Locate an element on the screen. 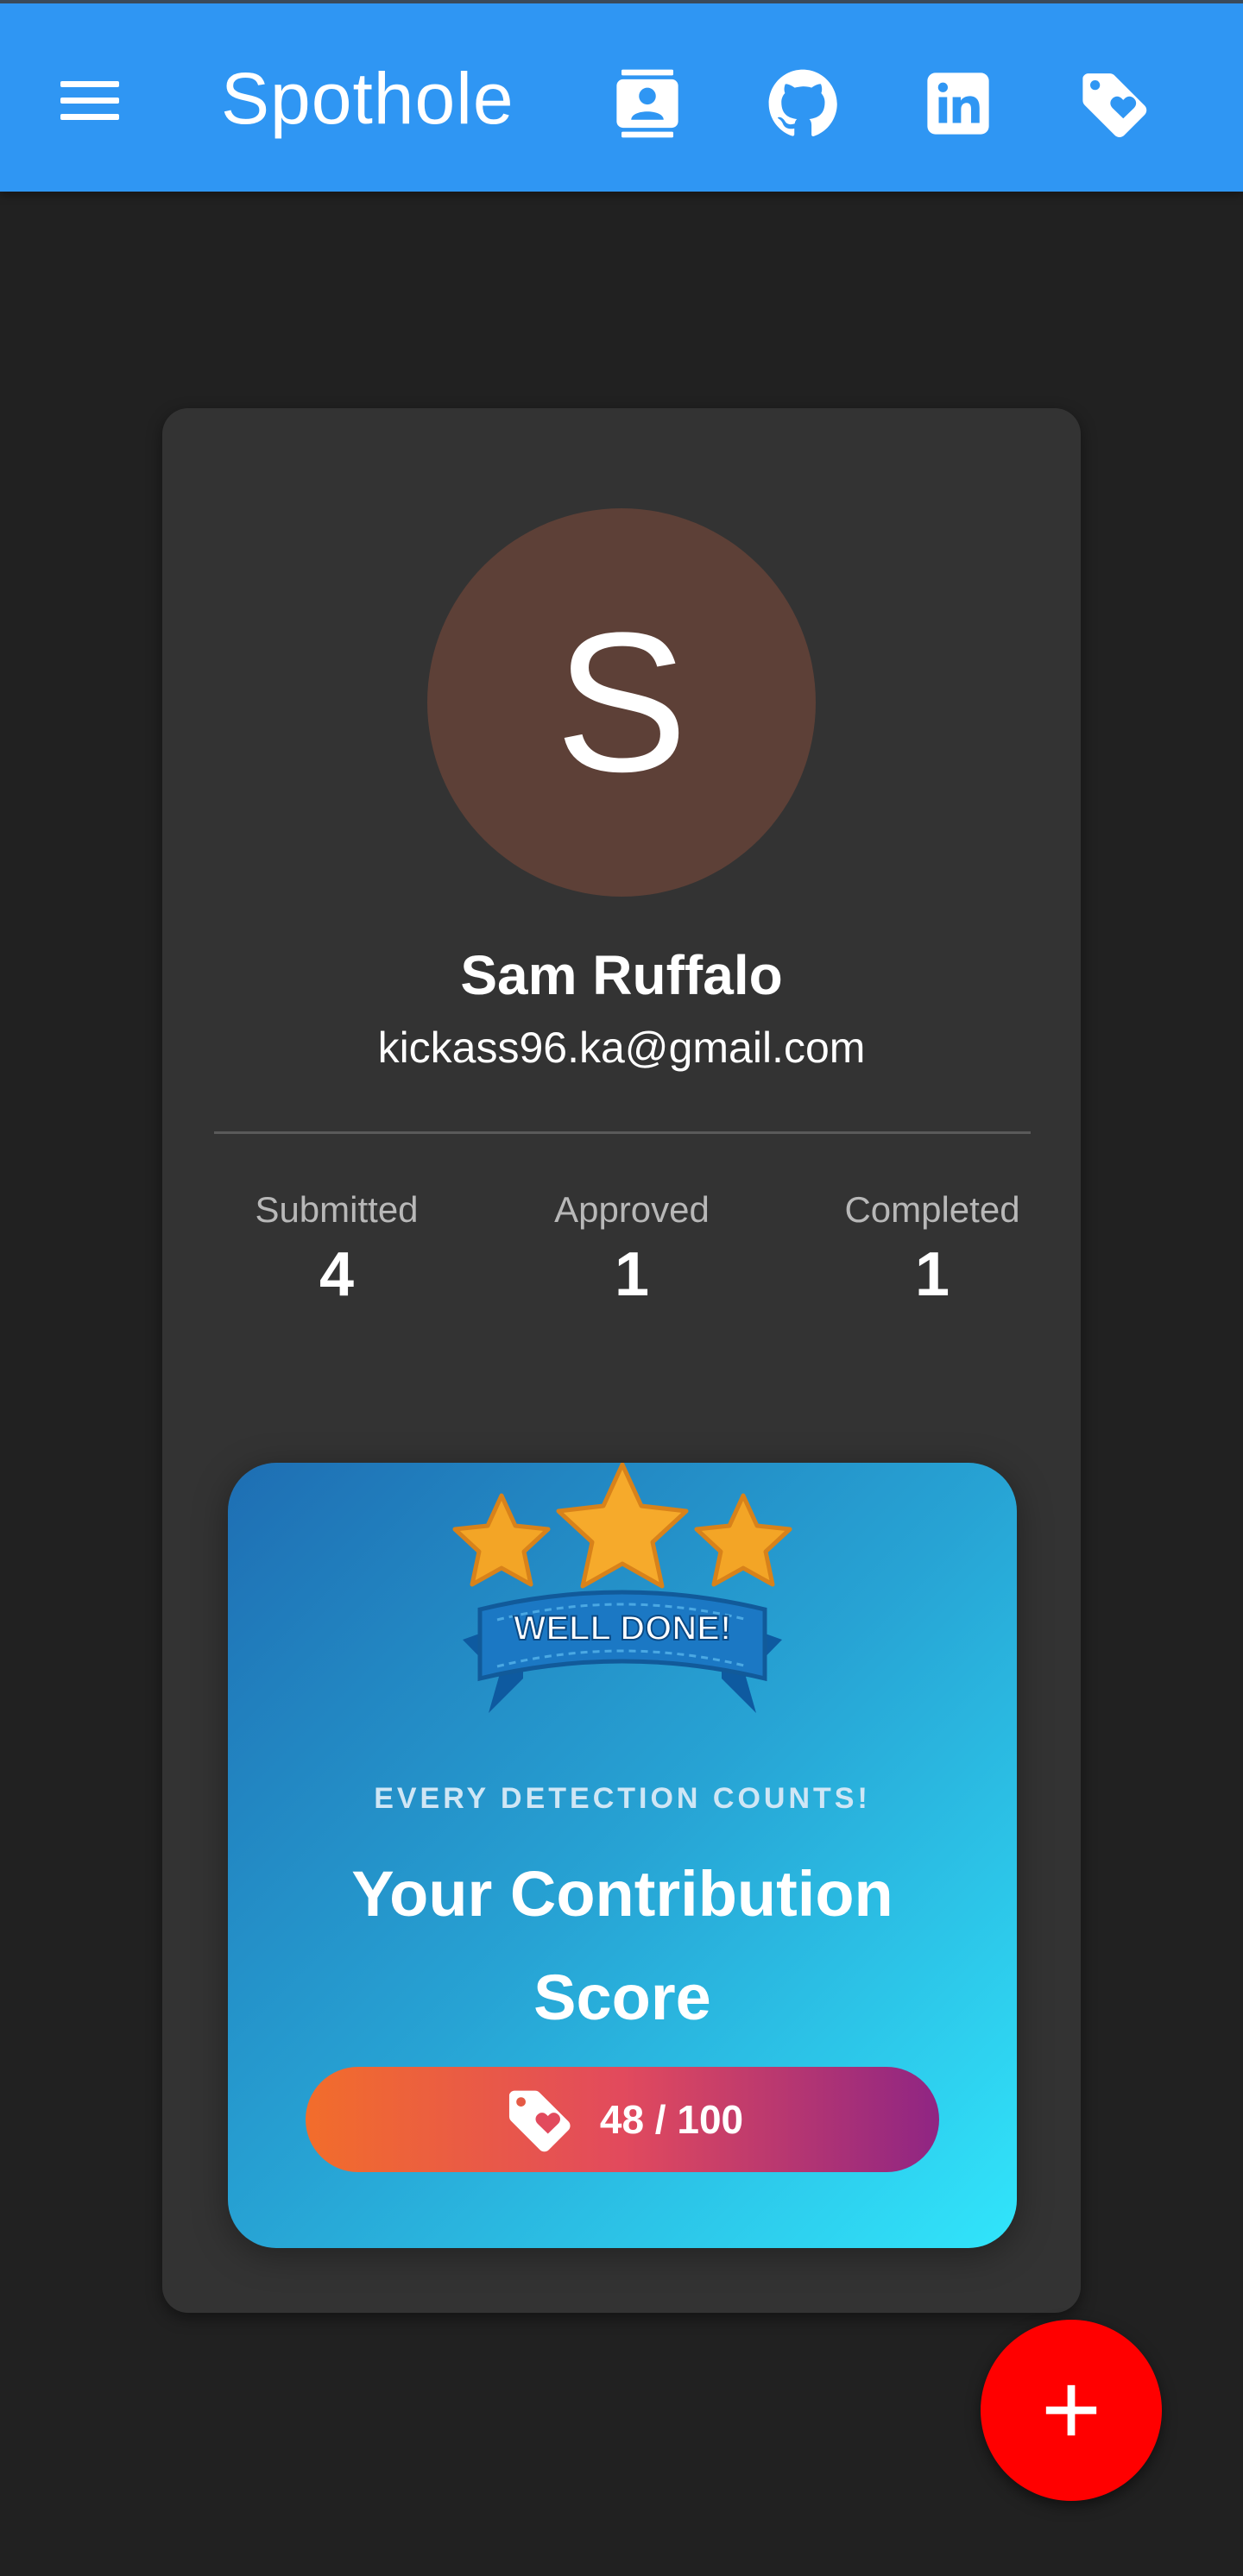 The image size is (1243, 2576). avatar: S is located at coordinates (621, 702).